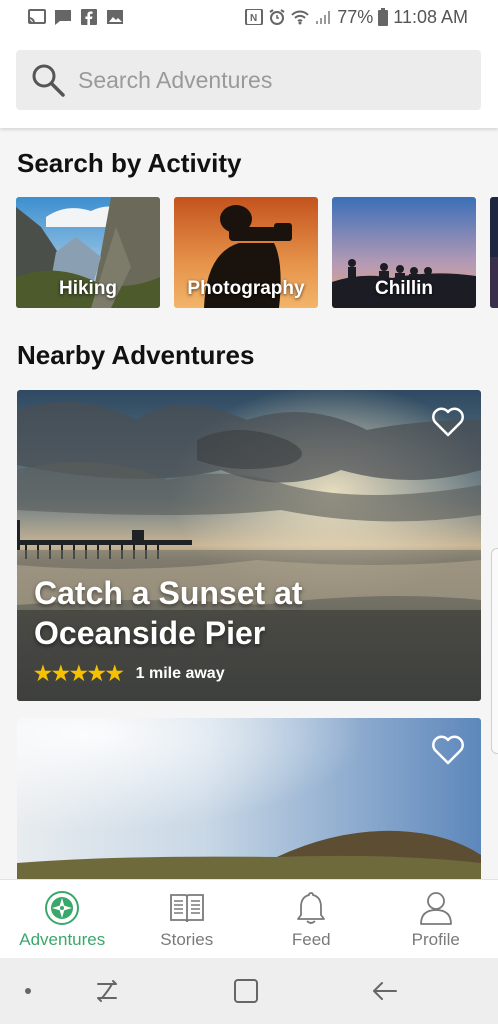  Describe the element at coordinates (186, 908) in the screenshot. I see `book-icon` at that location.